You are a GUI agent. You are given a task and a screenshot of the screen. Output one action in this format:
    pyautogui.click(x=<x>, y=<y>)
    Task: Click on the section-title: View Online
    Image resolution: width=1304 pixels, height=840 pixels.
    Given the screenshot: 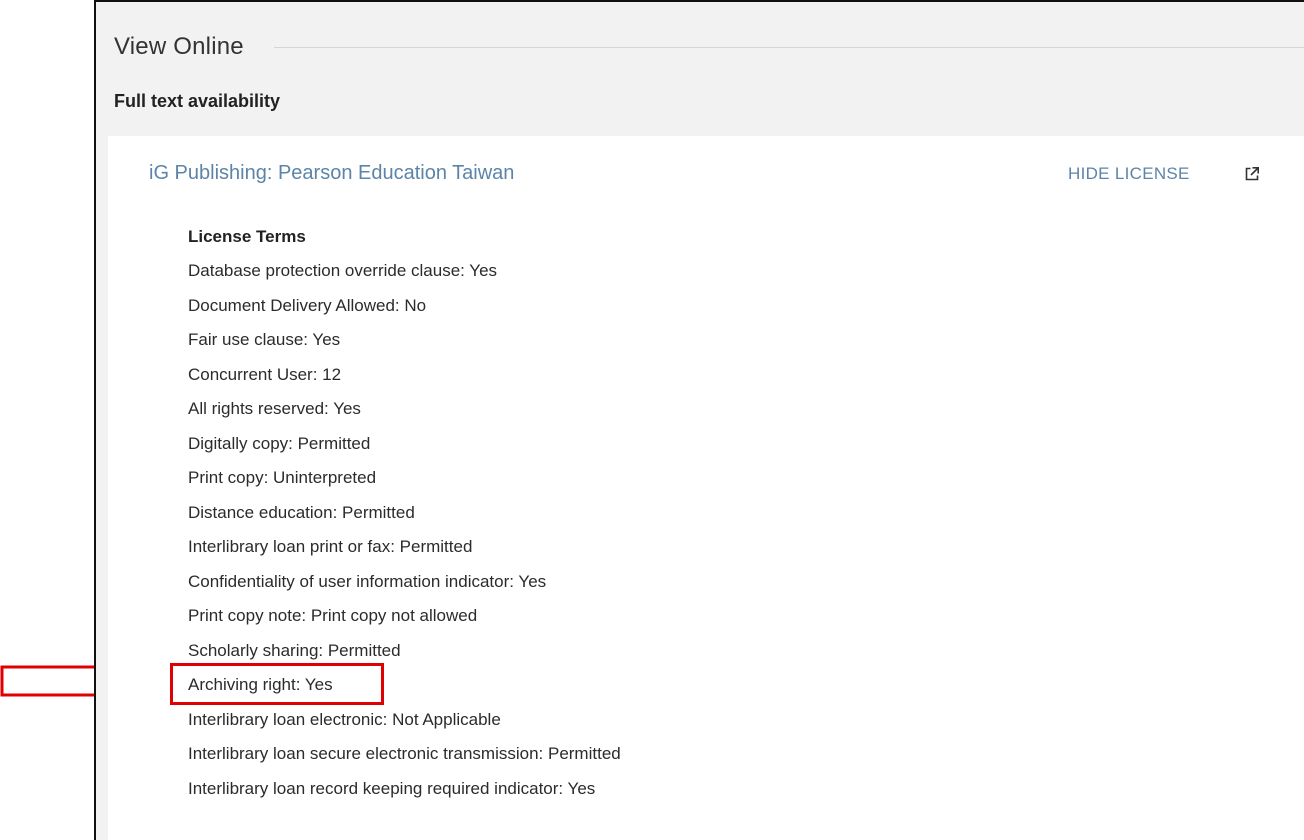 What is the action you would take?
    pyautogui.click(x=179, y=46)
    